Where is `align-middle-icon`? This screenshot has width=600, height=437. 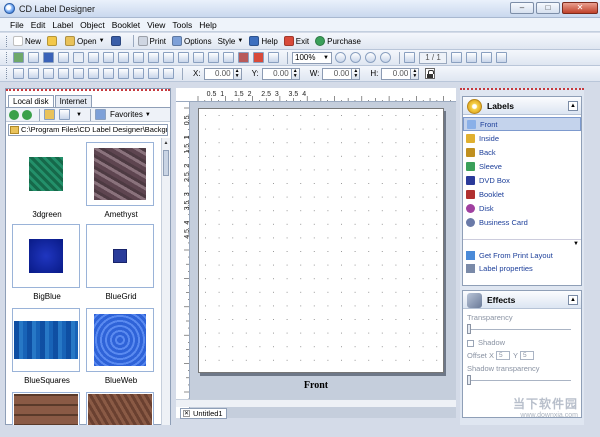 align-middle-icon is located at coordinates (78, 73).